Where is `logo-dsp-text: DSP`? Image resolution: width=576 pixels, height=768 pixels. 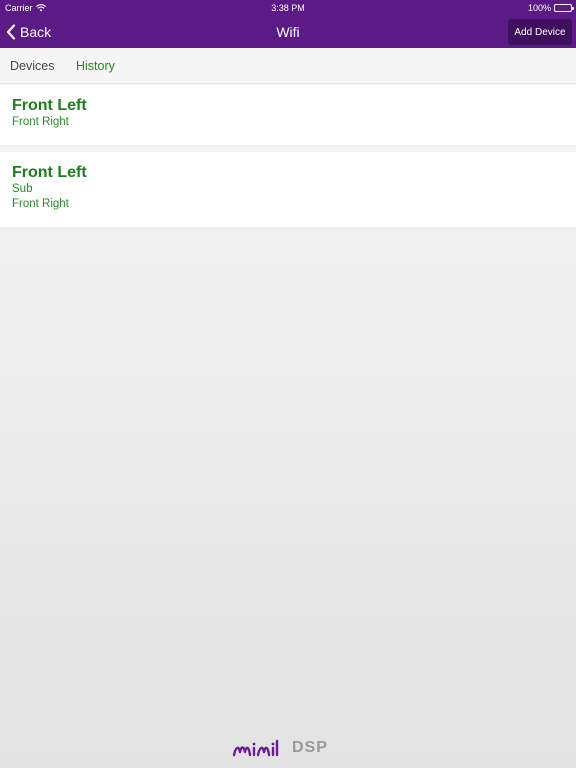
logo-dsp-text: DSP is located at coordinates (310, 747).